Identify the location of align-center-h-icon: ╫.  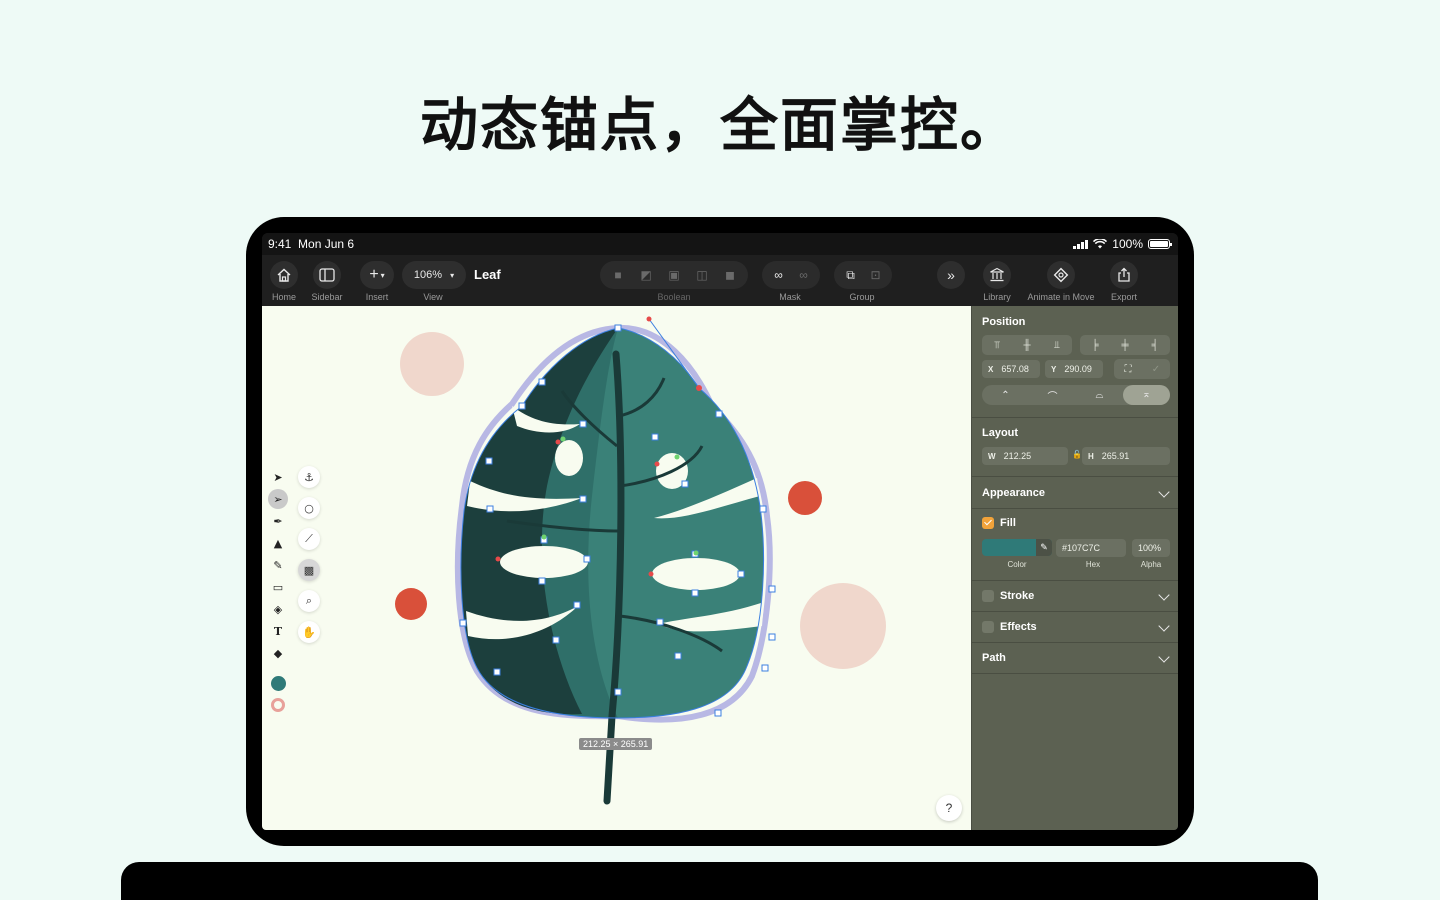
(1027, 345).